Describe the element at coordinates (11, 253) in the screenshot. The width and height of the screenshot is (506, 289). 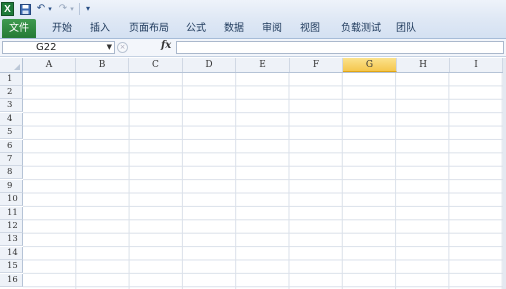
I see `row-header-14: 14` at that location.